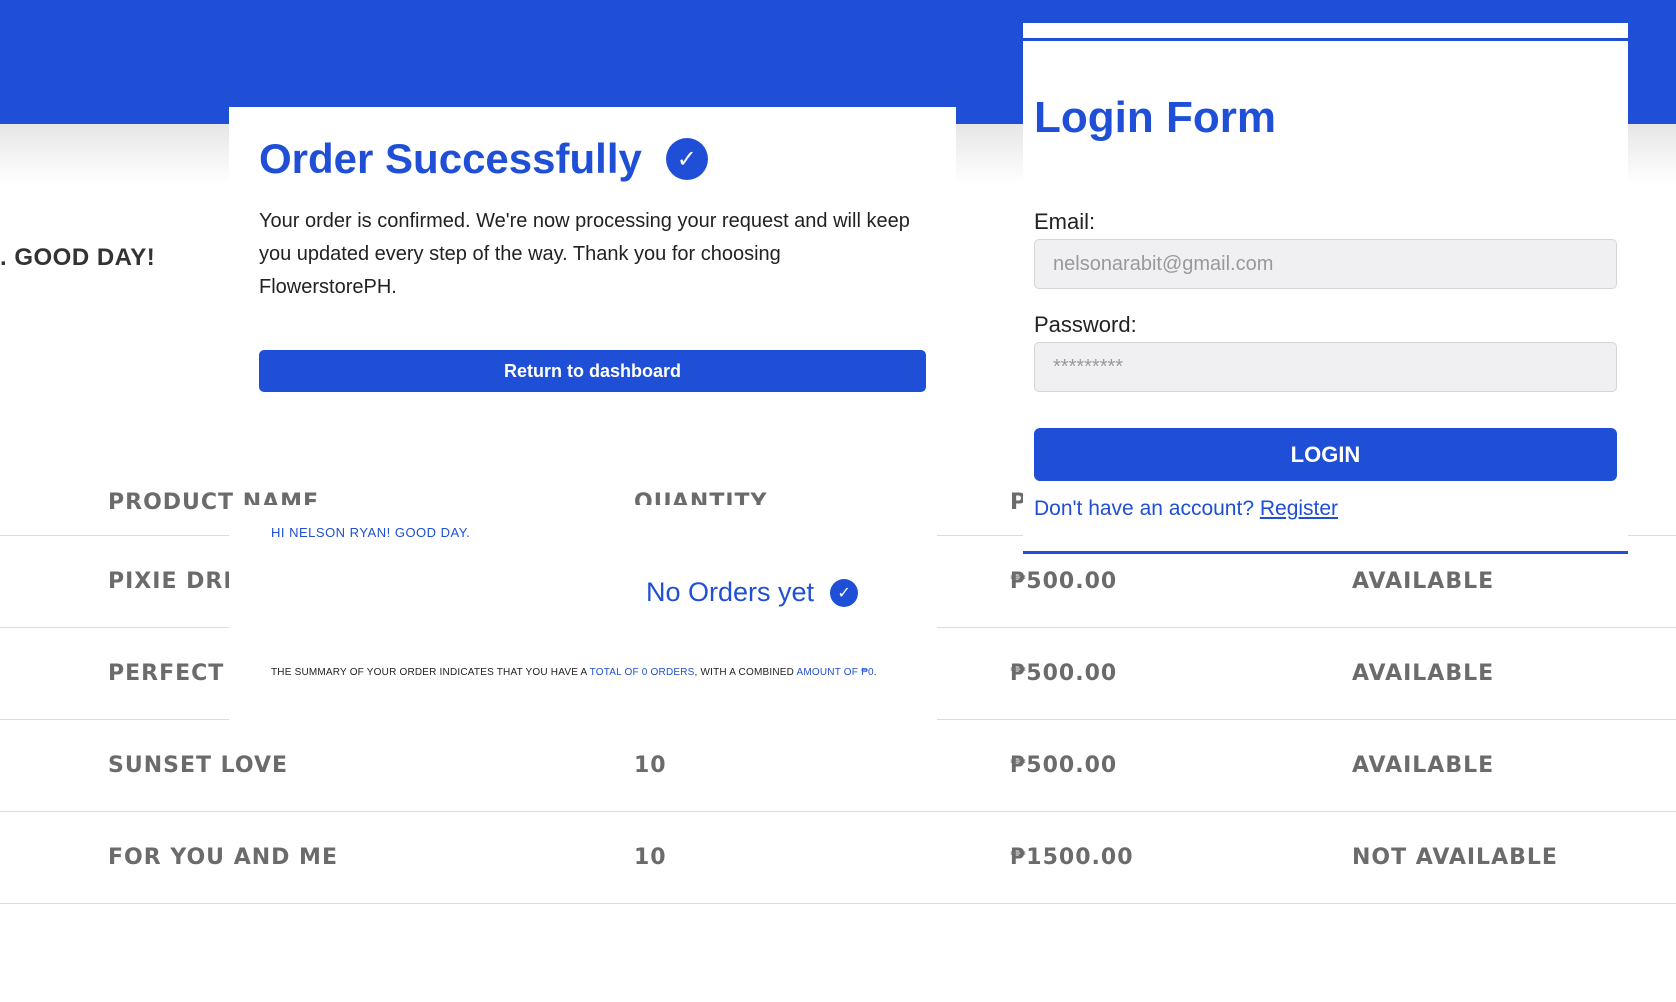  Describe the element at coordinates (838, 766) in the screenshot. I see `table-row: SUNSET LOVE 10 ₱500.00 AVAILABLE` at that location.